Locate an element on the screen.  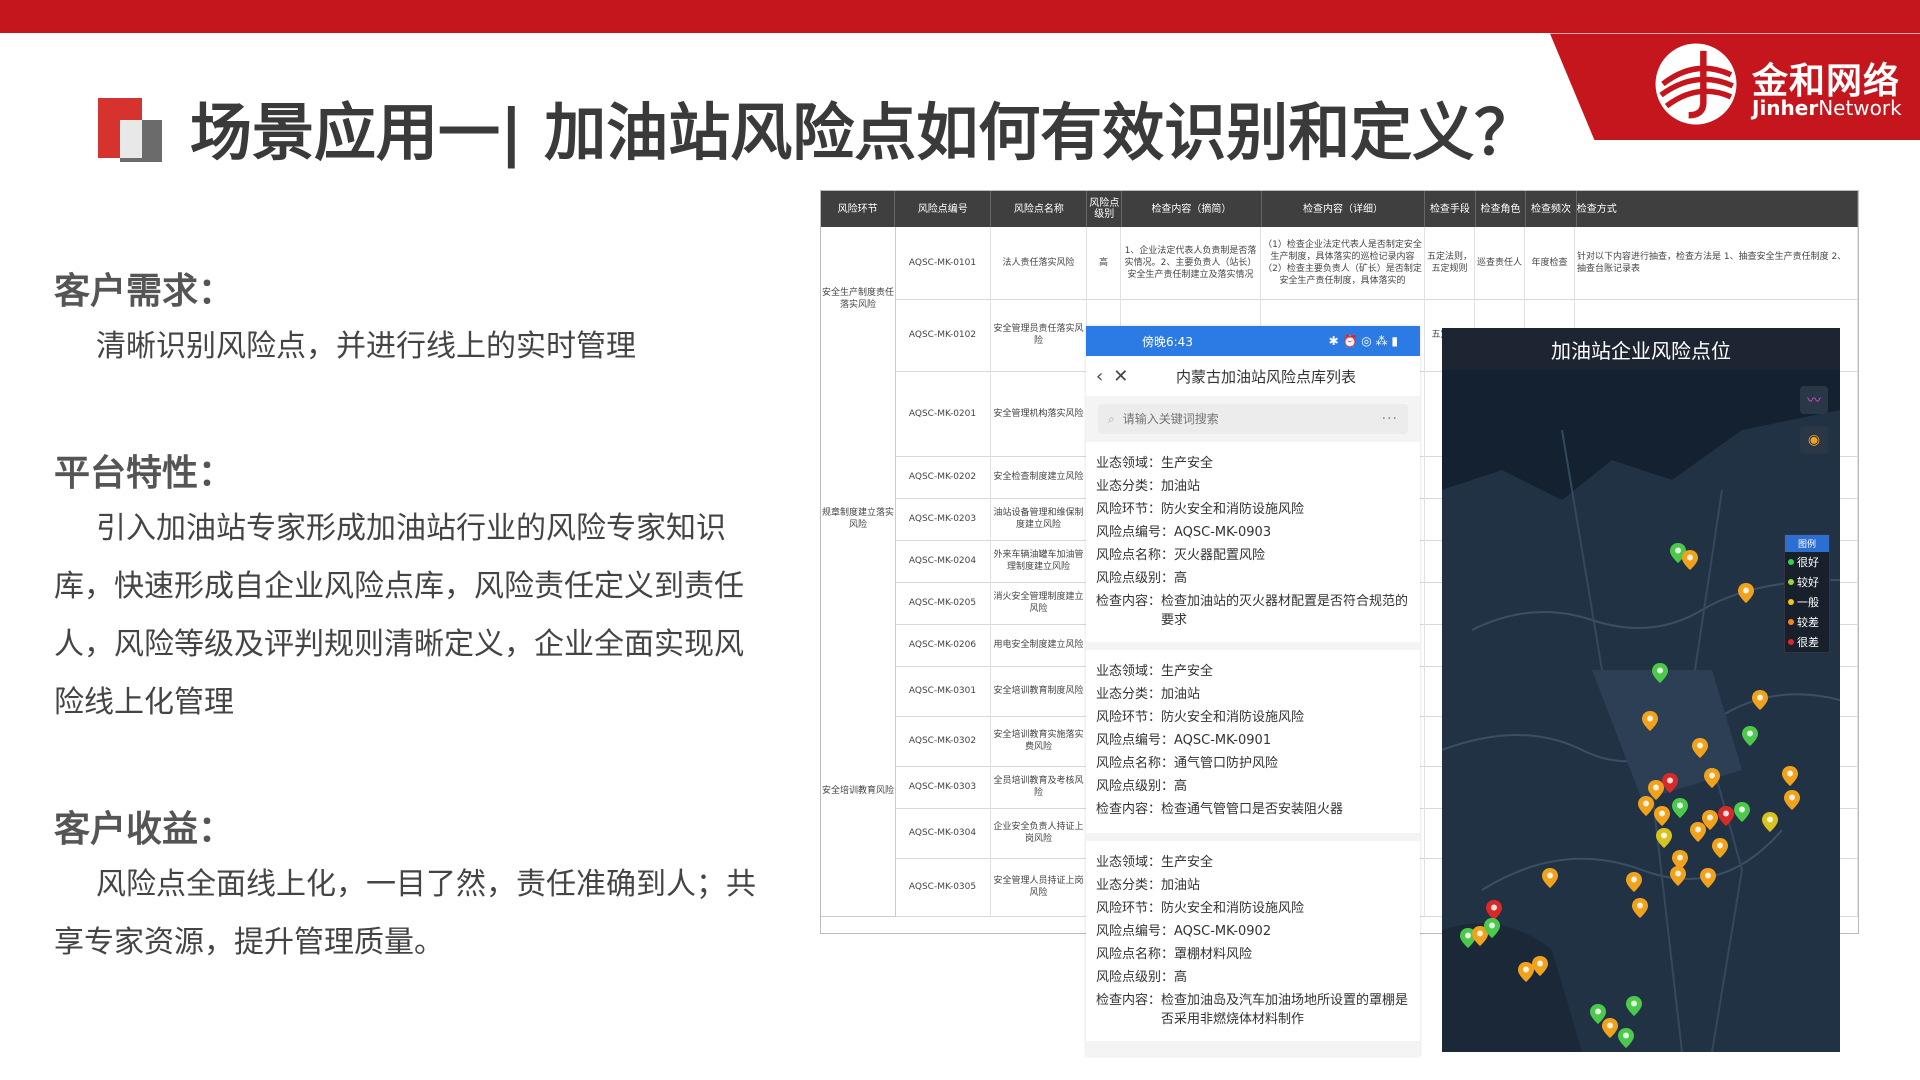
legend-label: 较好 is located at coordinates (1808, 582).